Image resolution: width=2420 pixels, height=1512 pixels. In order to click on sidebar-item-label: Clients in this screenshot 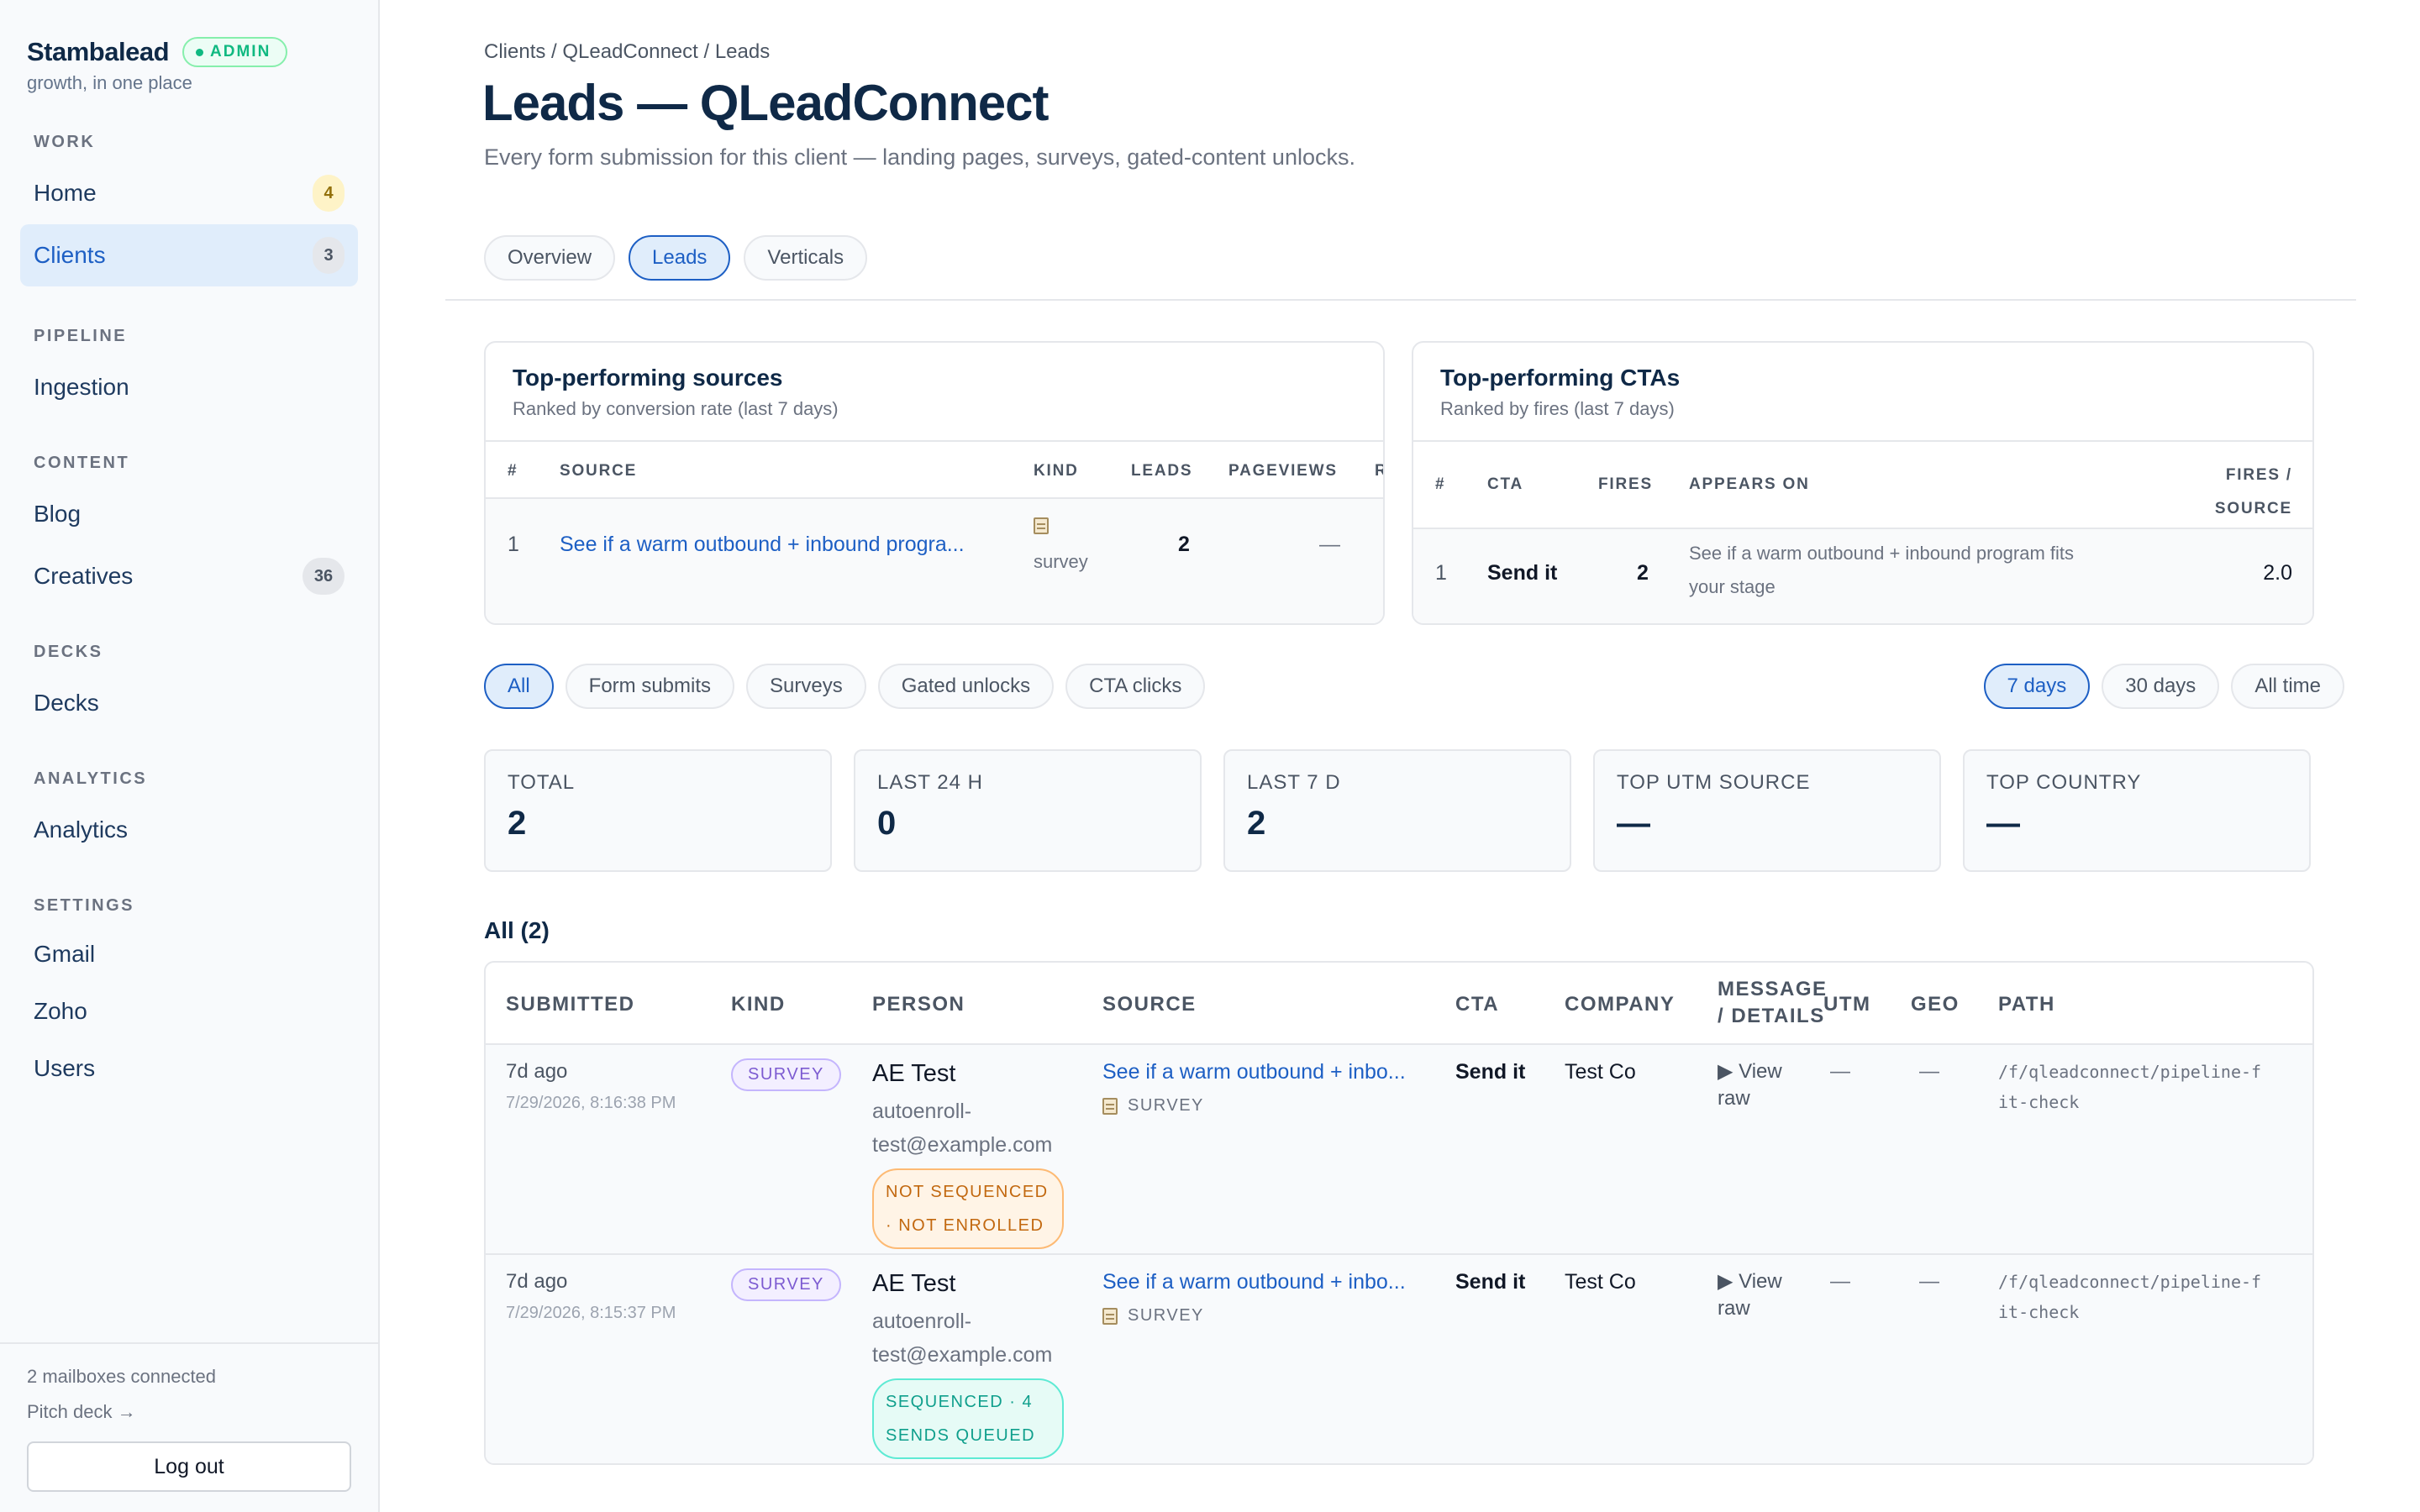, I will do `click(70, 255)`.